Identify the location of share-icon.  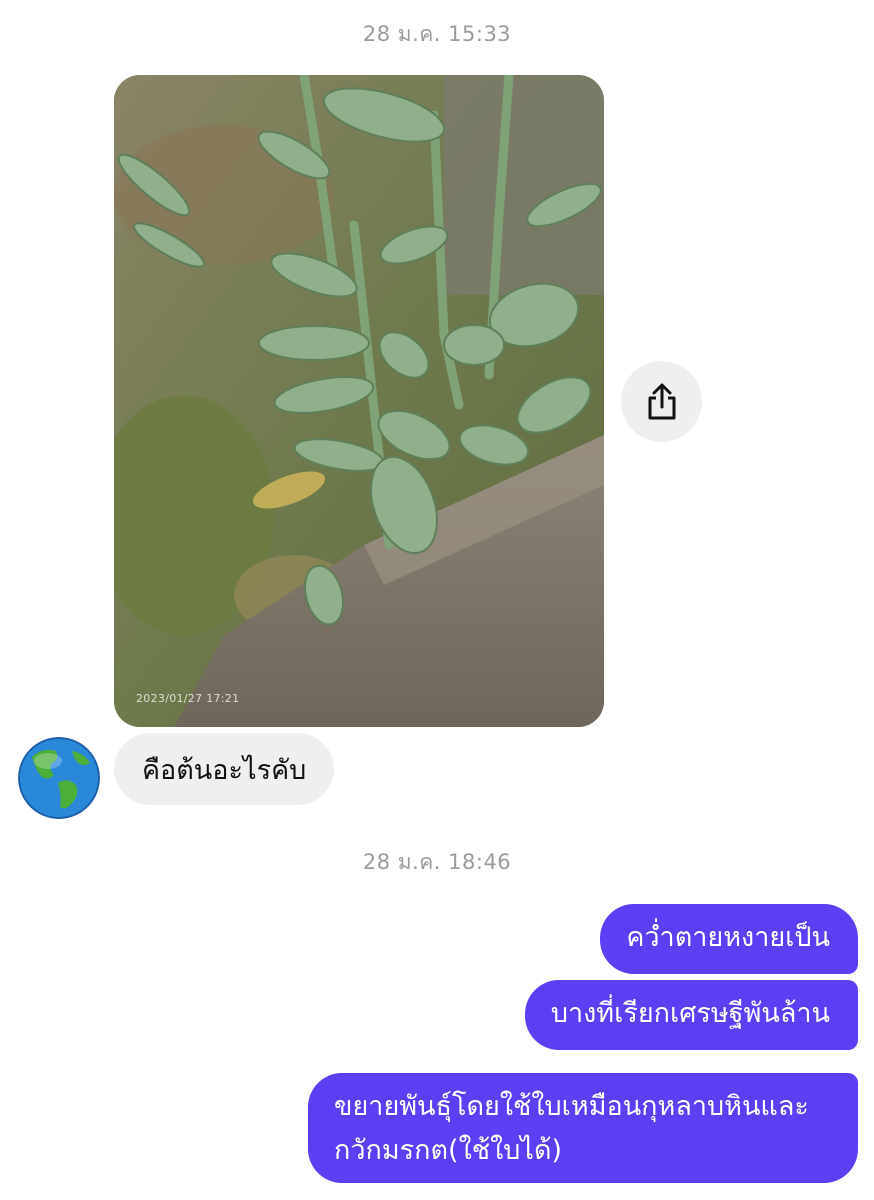
(661, 401).